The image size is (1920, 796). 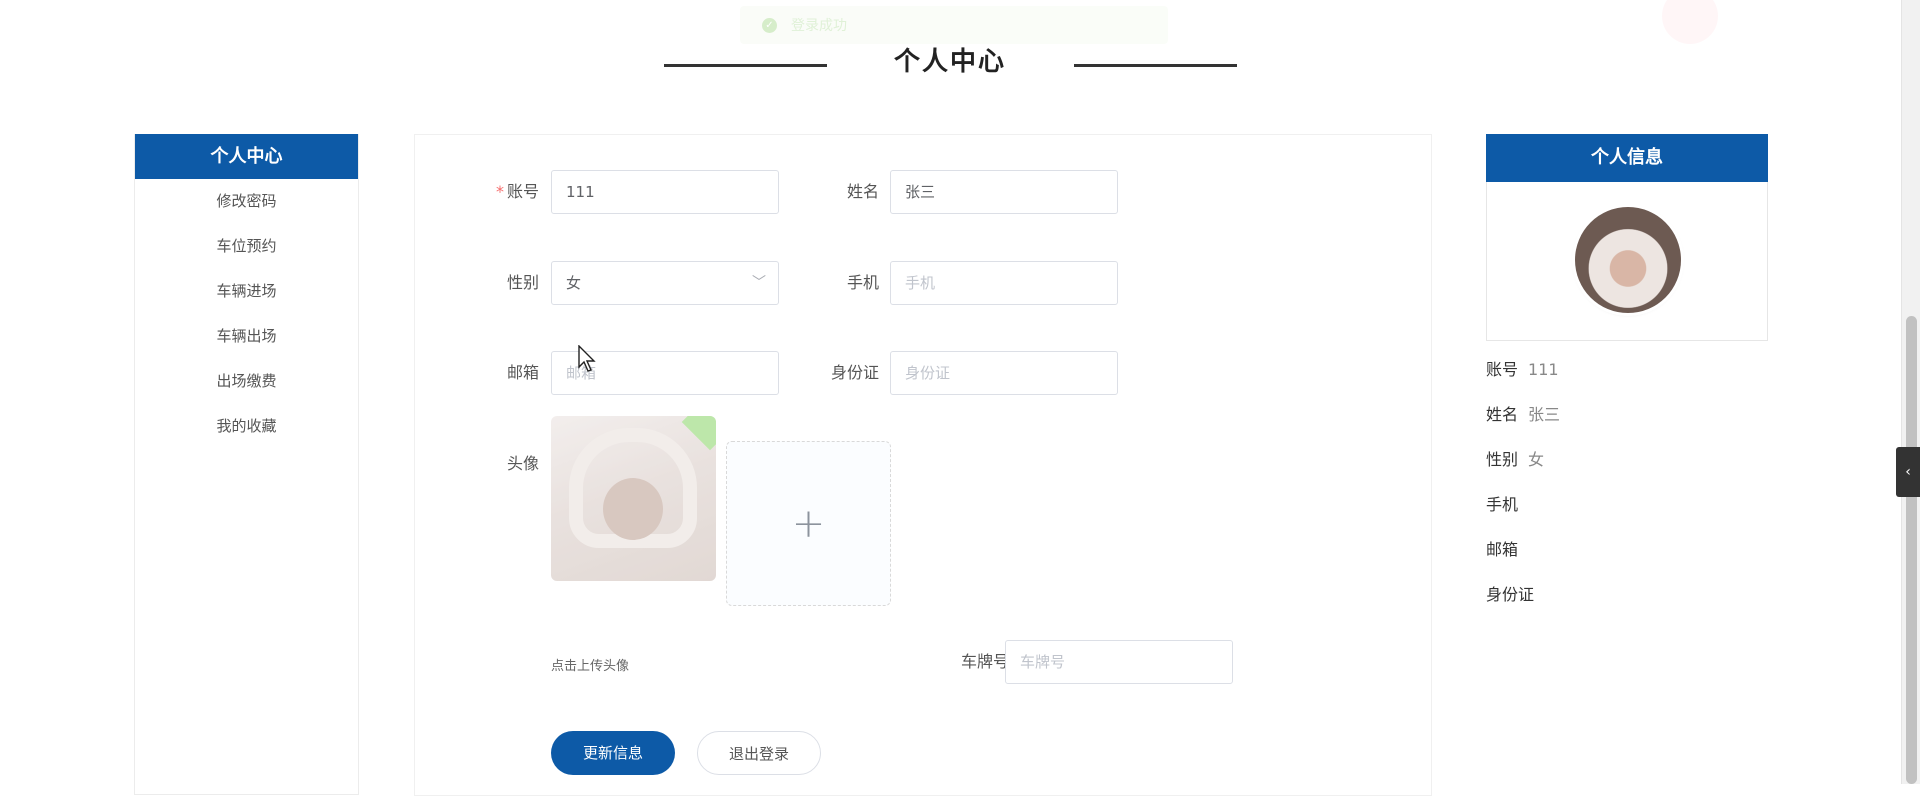 What do you see at coordinates (862, 191) in the screenshot?
I see `name-label: 姓名` at bounding box center [862, 191].